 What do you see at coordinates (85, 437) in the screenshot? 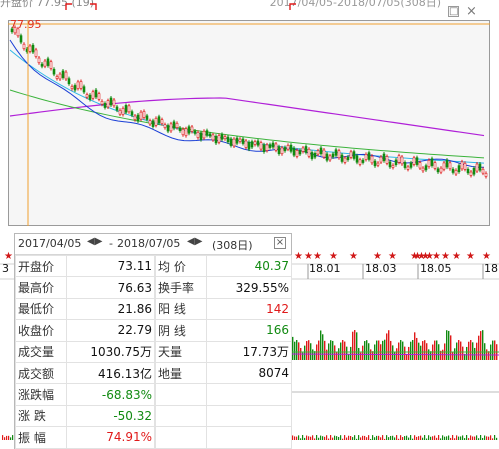
I see `stats-row: 振 幅 74.91%` at bounding box center [85, 437].